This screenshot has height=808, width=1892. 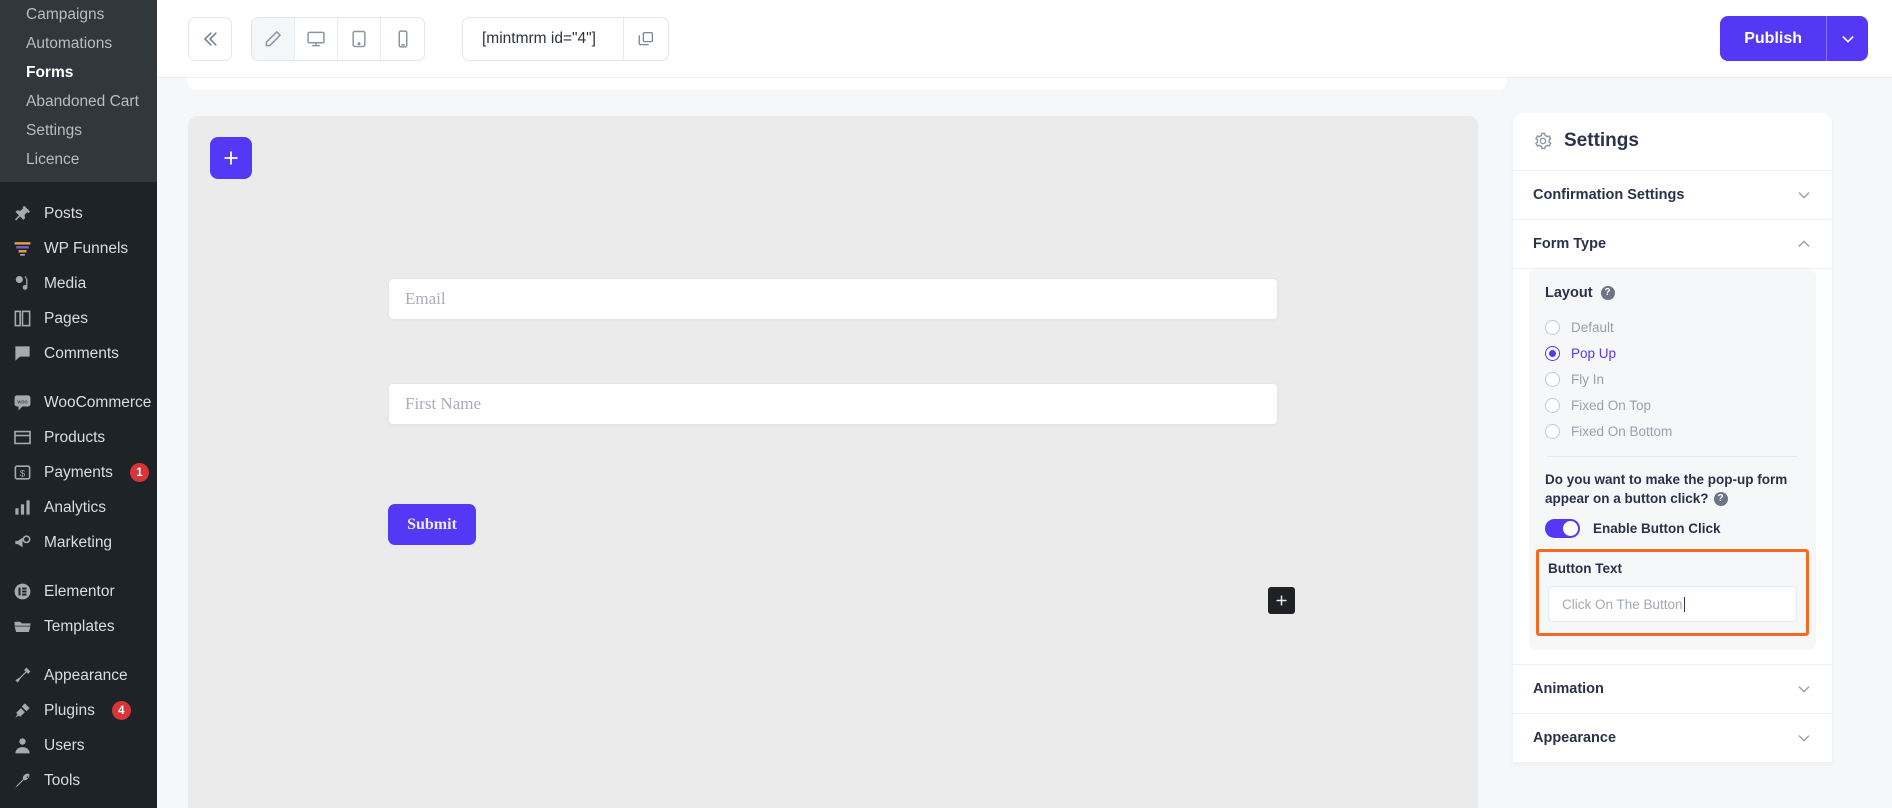 What do you see at coordinates (1585, 569) in the screenshot?
I see `button-text-label: Button Text` at bounding box center [1585, 569].